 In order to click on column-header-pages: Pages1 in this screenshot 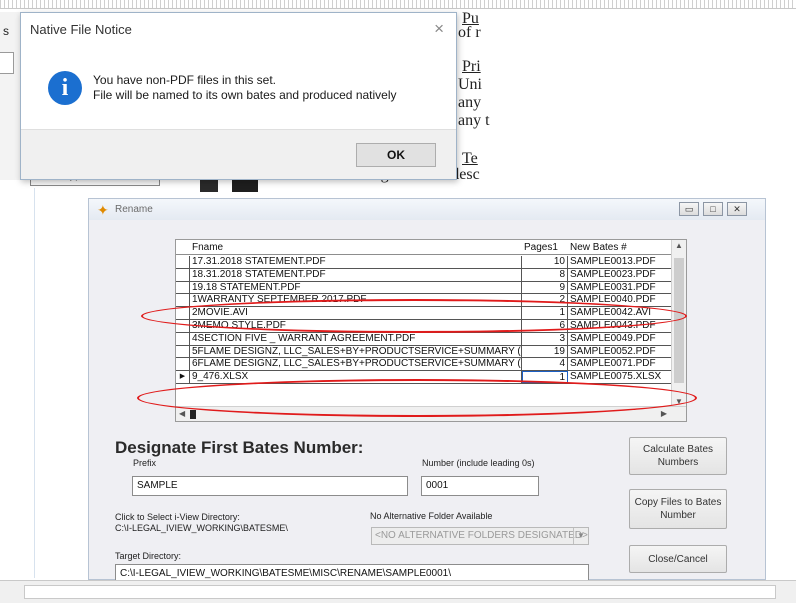, I will do `click(540, 247)`.